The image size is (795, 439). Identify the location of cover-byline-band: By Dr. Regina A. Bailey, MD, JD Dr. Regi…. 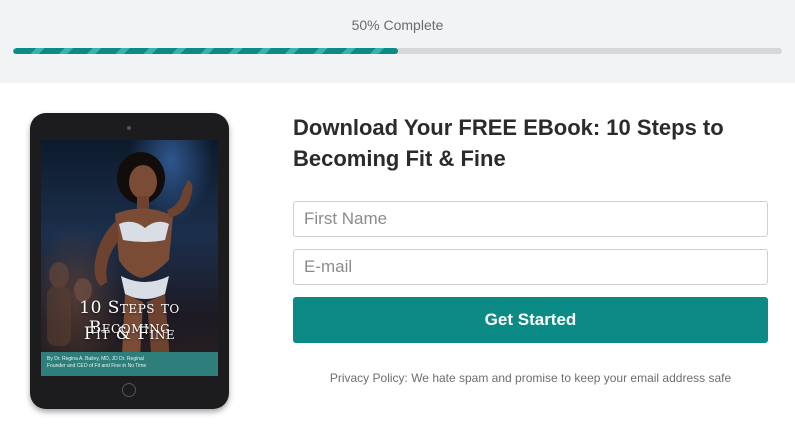
(129, 364).